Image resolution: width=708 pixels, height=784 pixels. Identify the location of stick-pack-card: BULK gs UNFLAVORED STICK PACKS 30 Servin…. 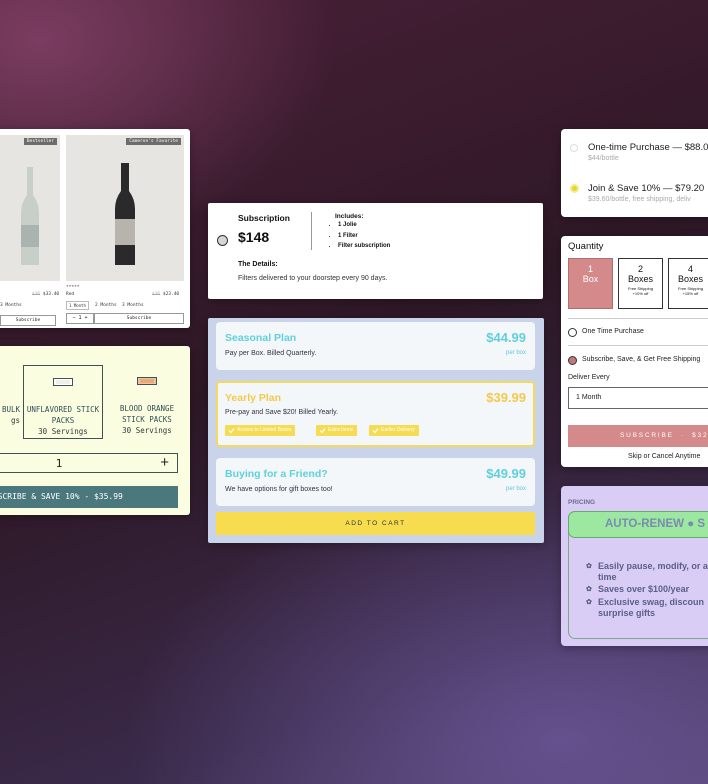
(95, 430).